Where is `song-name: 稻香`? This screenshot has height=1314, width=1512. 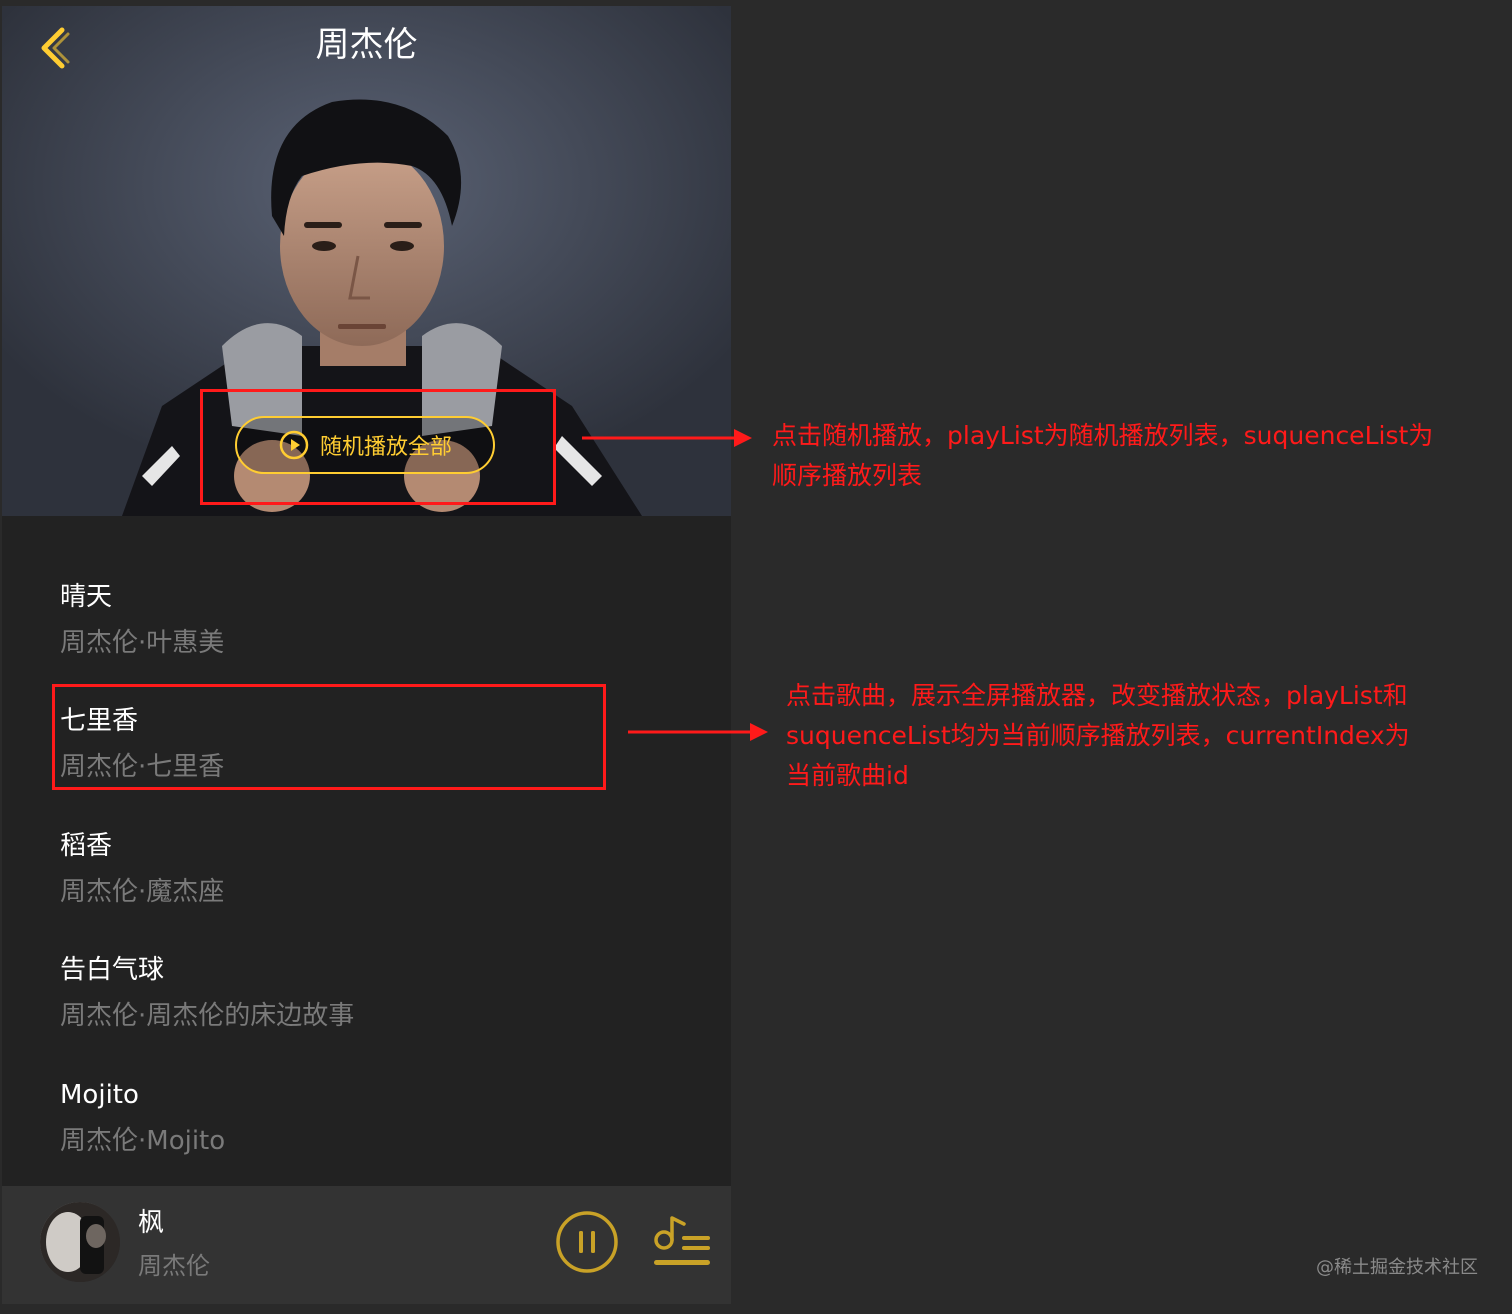 song-name: 稻香 is located at coordinates (86, 846).